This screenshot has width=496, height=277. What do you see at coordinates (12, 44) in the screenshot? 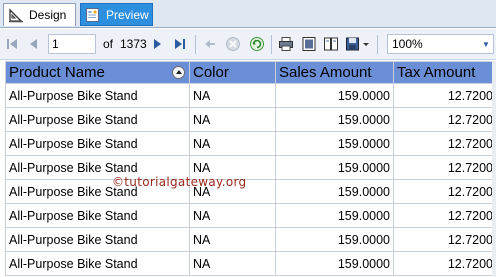
I see `first-page-icon` at bounding box center [12, 44].